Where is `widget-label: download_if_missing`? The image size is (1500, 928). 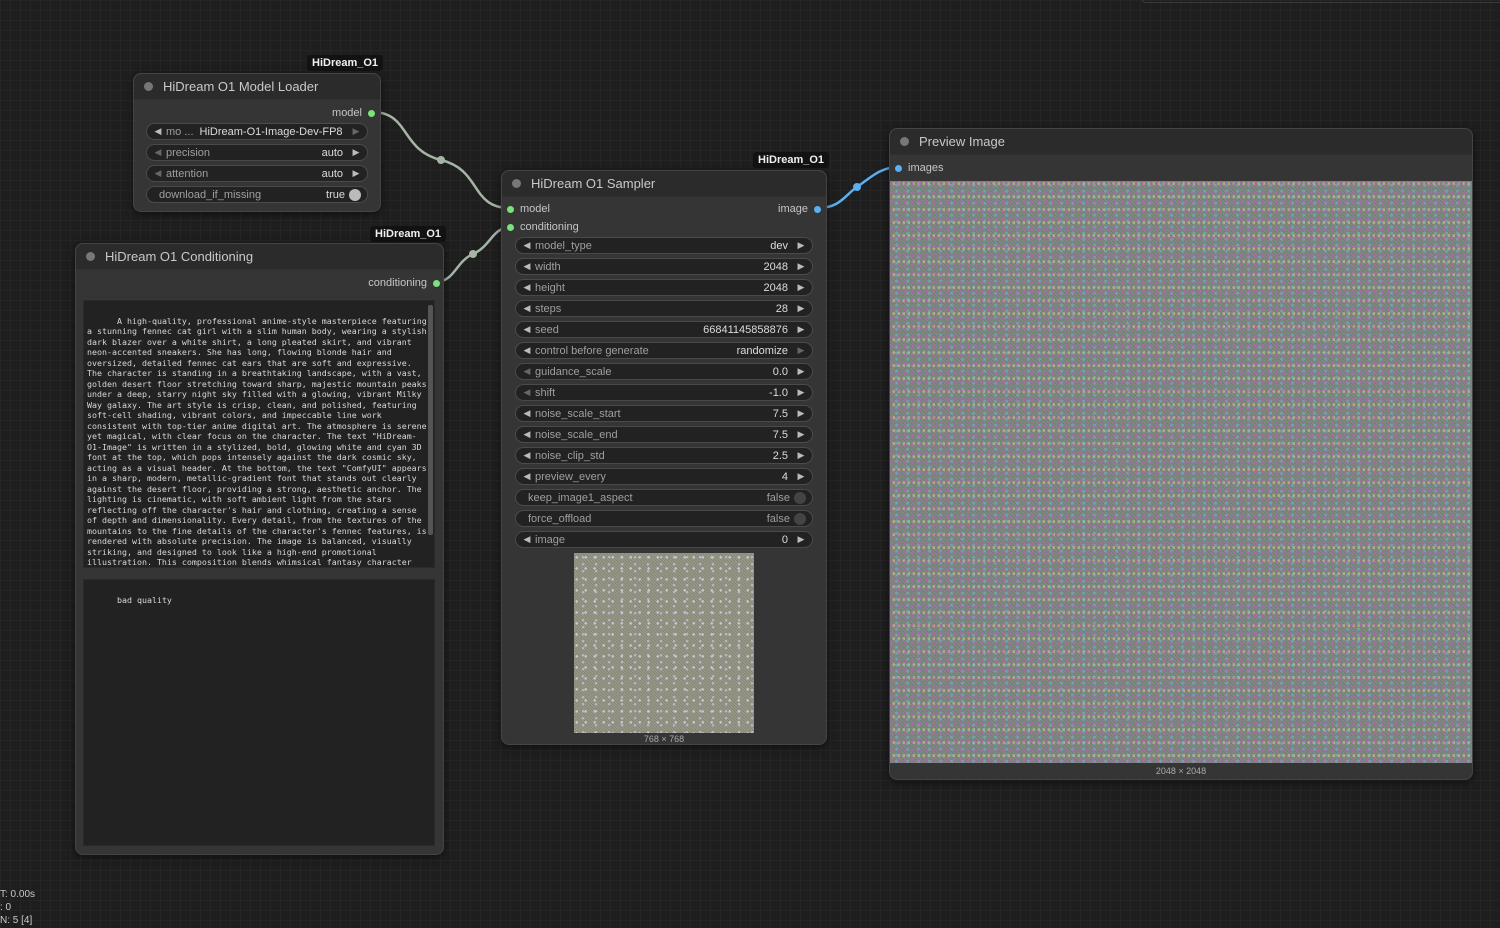
widget-label: download_if_missing is located at coordinates (210, 194).